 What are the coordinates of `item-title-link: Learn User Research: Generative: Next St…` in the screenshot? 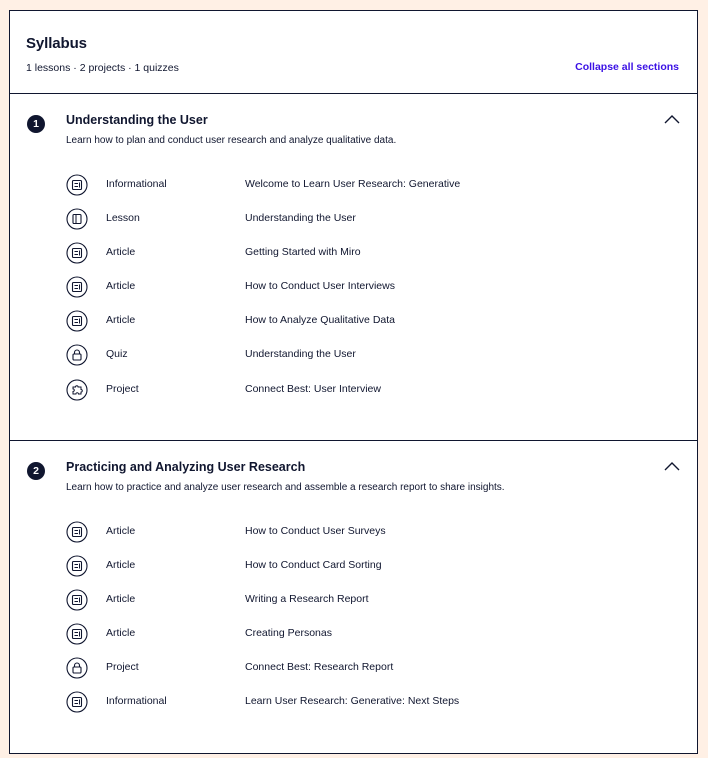 It's located at (352, 701).